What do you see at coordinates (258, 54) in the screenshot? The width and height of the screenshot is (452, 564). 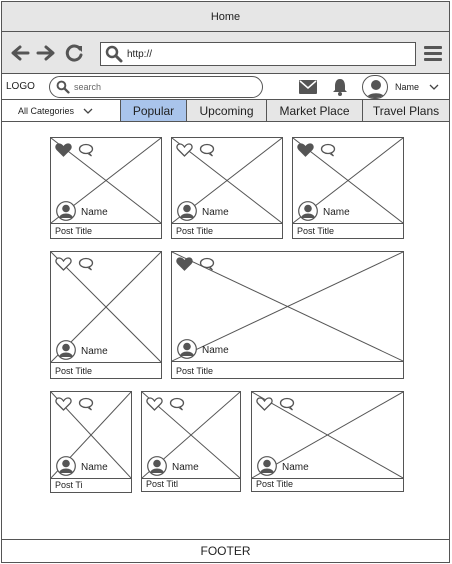 I see `address-bar: http://` at bounding box center [258, 54].